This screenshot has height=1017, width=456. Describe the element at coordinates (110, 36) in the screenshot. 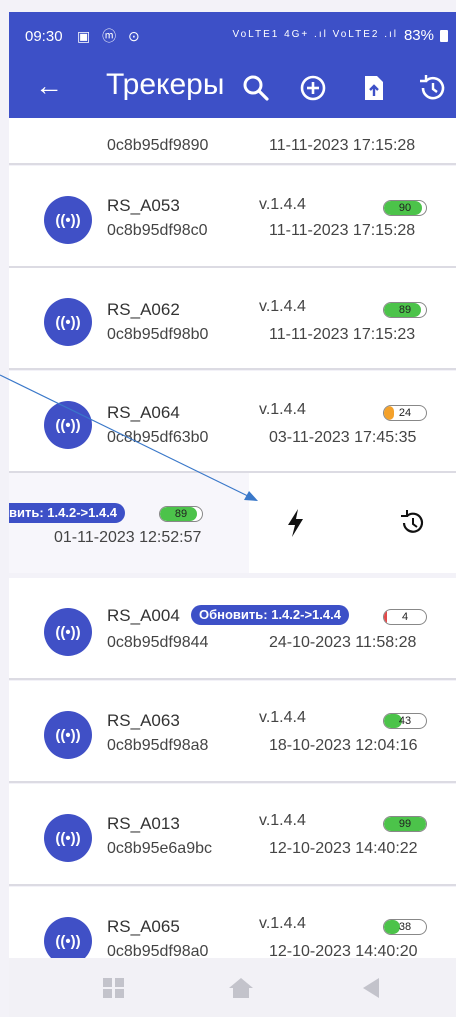

I see `status-notification-icons: ▣ ⓜ ⊙` at that location.